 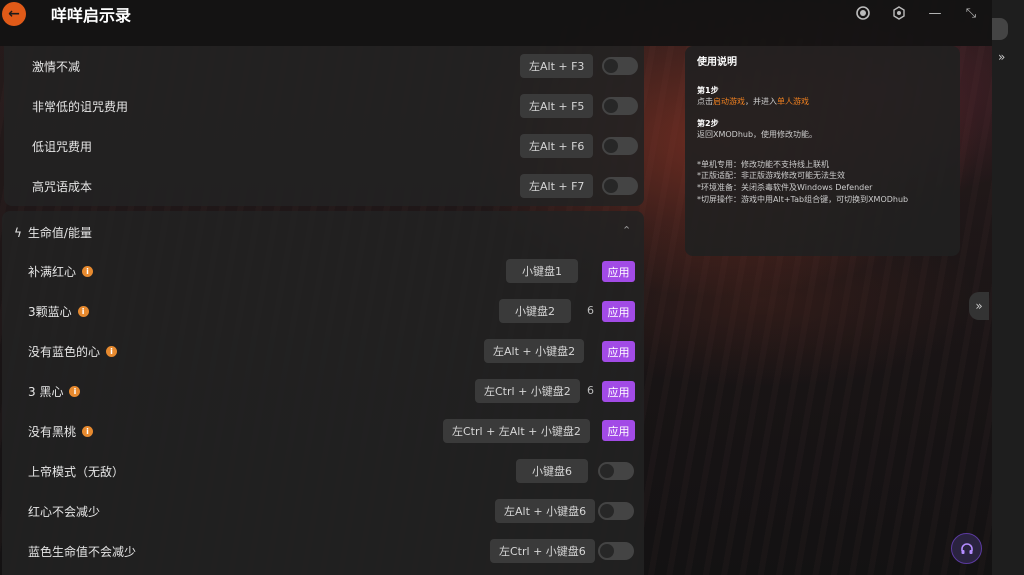 What do you see at coordinates (793, 101) in the screenshot?
I see `single-player-link: 单人游戏` at bounding box center [793, 101].